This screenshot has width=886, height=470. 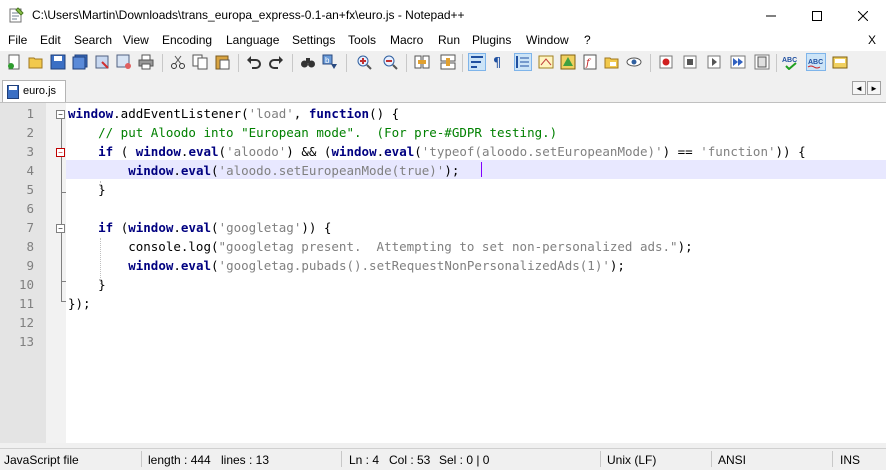 I want to click on print-button, so click(x=146, y=62).